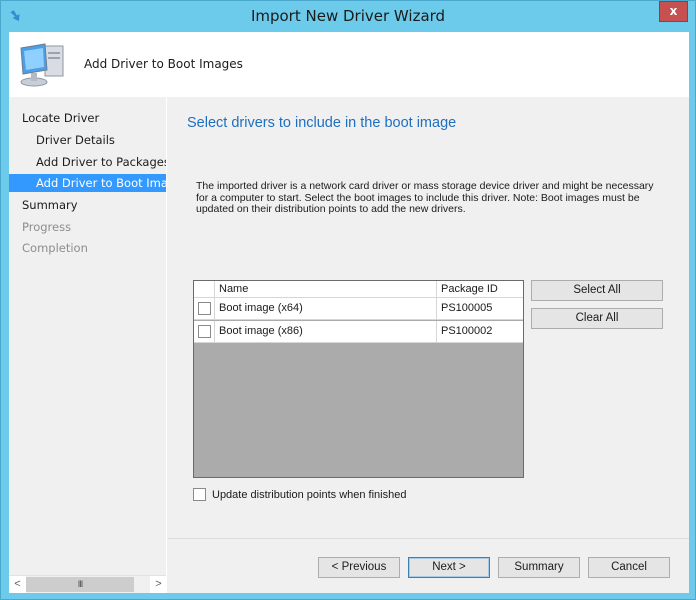  Describe the element at coordinates (349, 64) in the screenshot. I see `wizard-header: Add Driver to Boot Images` at that location.